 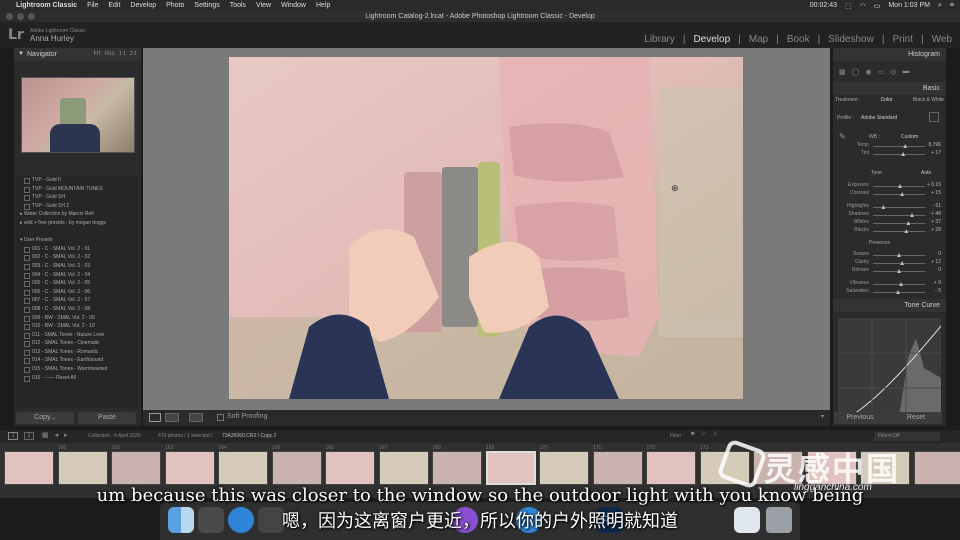 I want to click on menu-help: Help, so click(x=323, y=5).